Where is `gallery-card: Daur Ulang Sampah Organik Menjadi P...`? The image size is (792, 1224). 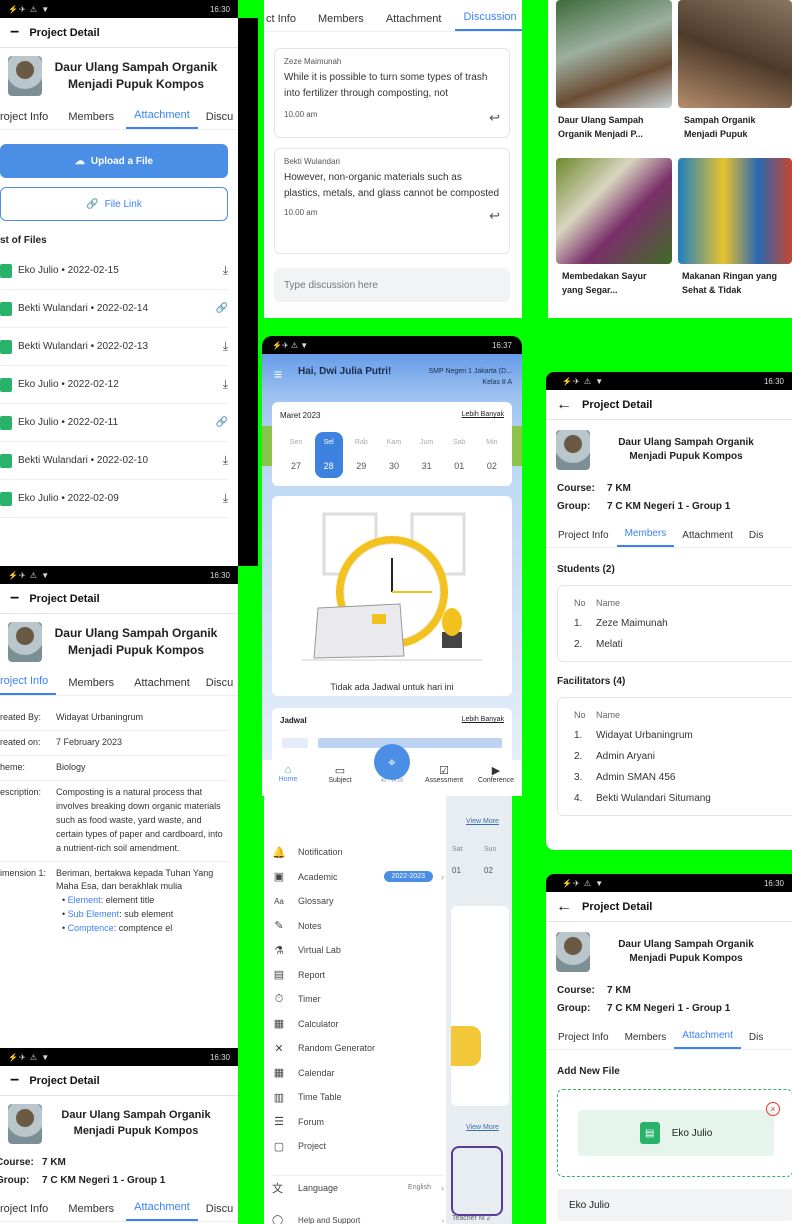 gallery-card: Daur Ulang Sampah Organik Menjadi P... is located at coordinates (614, 73).